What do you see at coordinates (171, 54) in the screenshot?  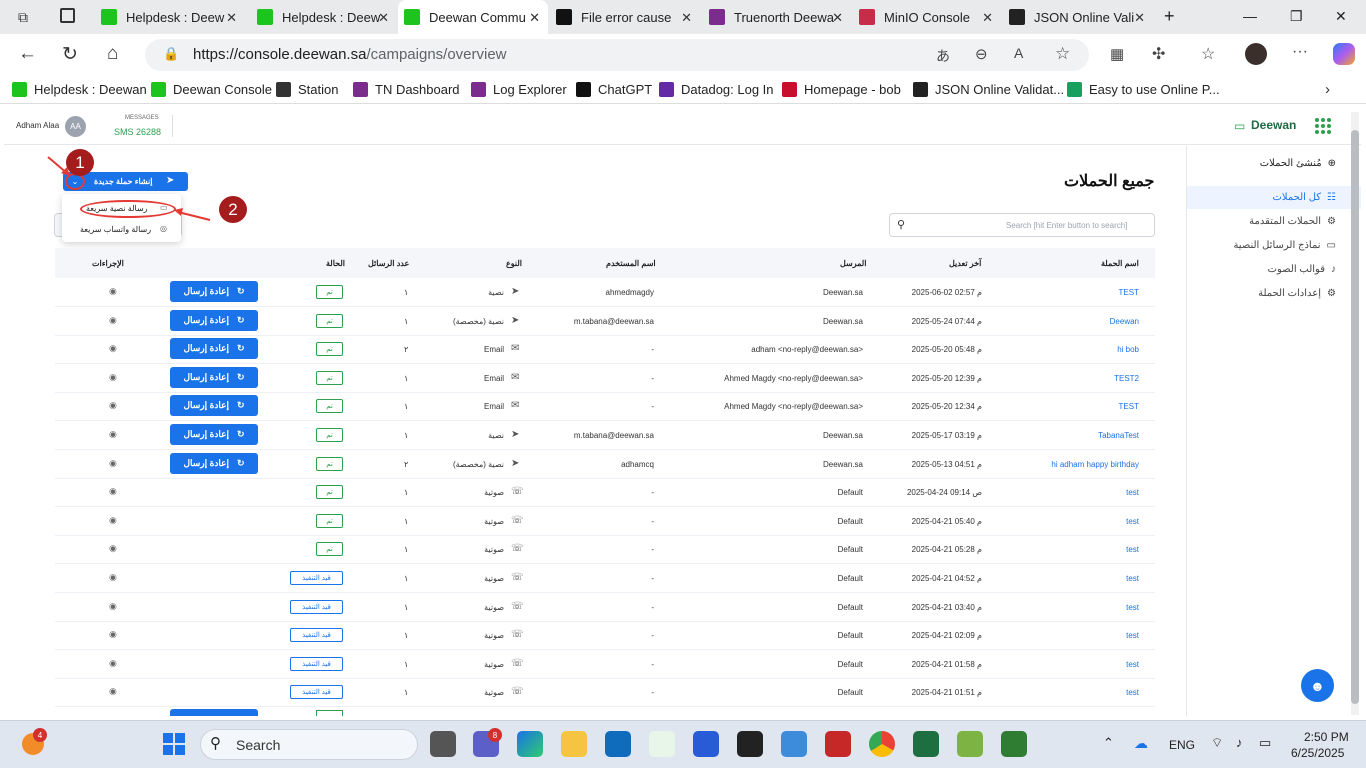 I see `site-info-icon: 🔒` at bounding box center [171, 54].